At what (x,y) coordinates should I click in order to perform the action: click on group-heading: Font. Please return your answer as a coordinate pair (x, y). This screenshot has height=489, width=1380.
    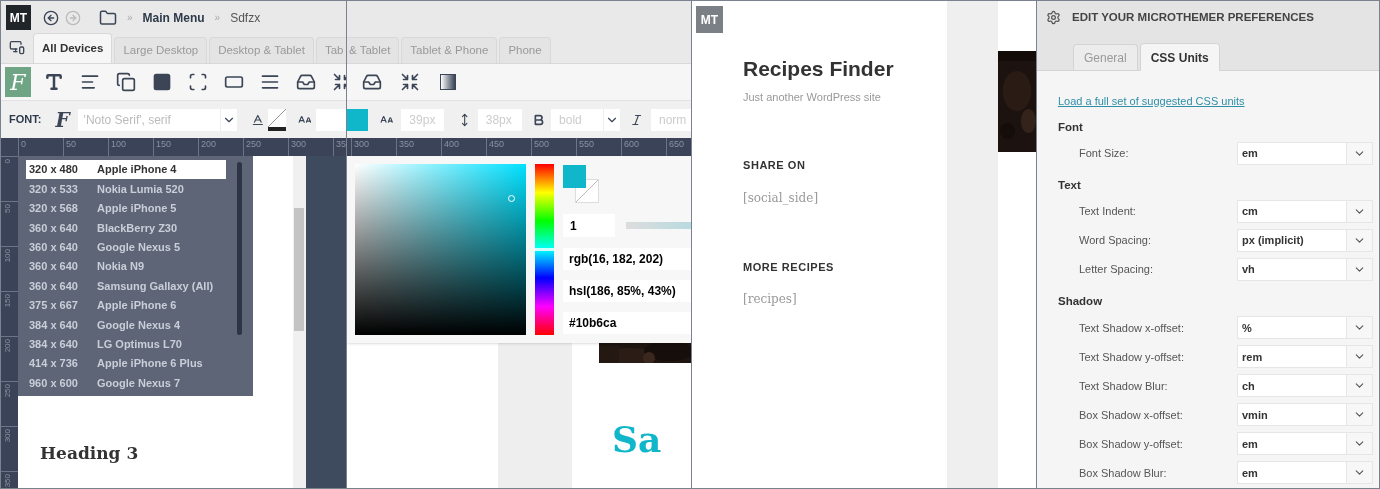
    Looking at the image, I should click on (1070, 127).